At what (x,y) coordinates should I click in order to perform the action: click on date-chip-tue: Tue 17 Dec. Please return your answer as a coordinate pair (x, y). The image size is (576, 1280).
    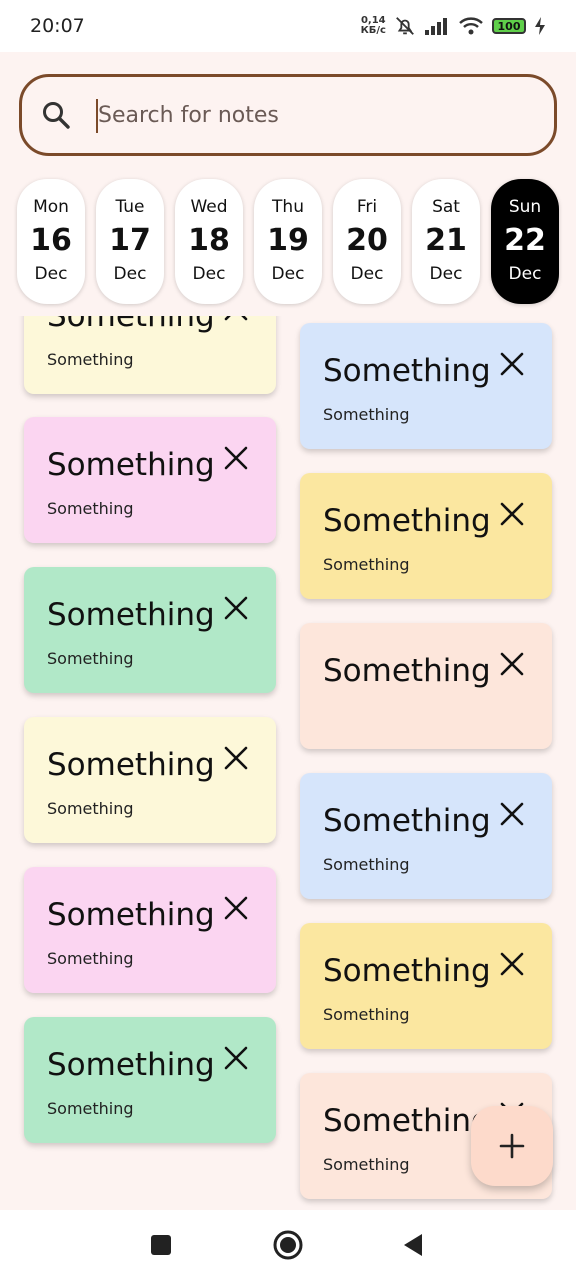
    Looking at the image, I should click on (130, 241).